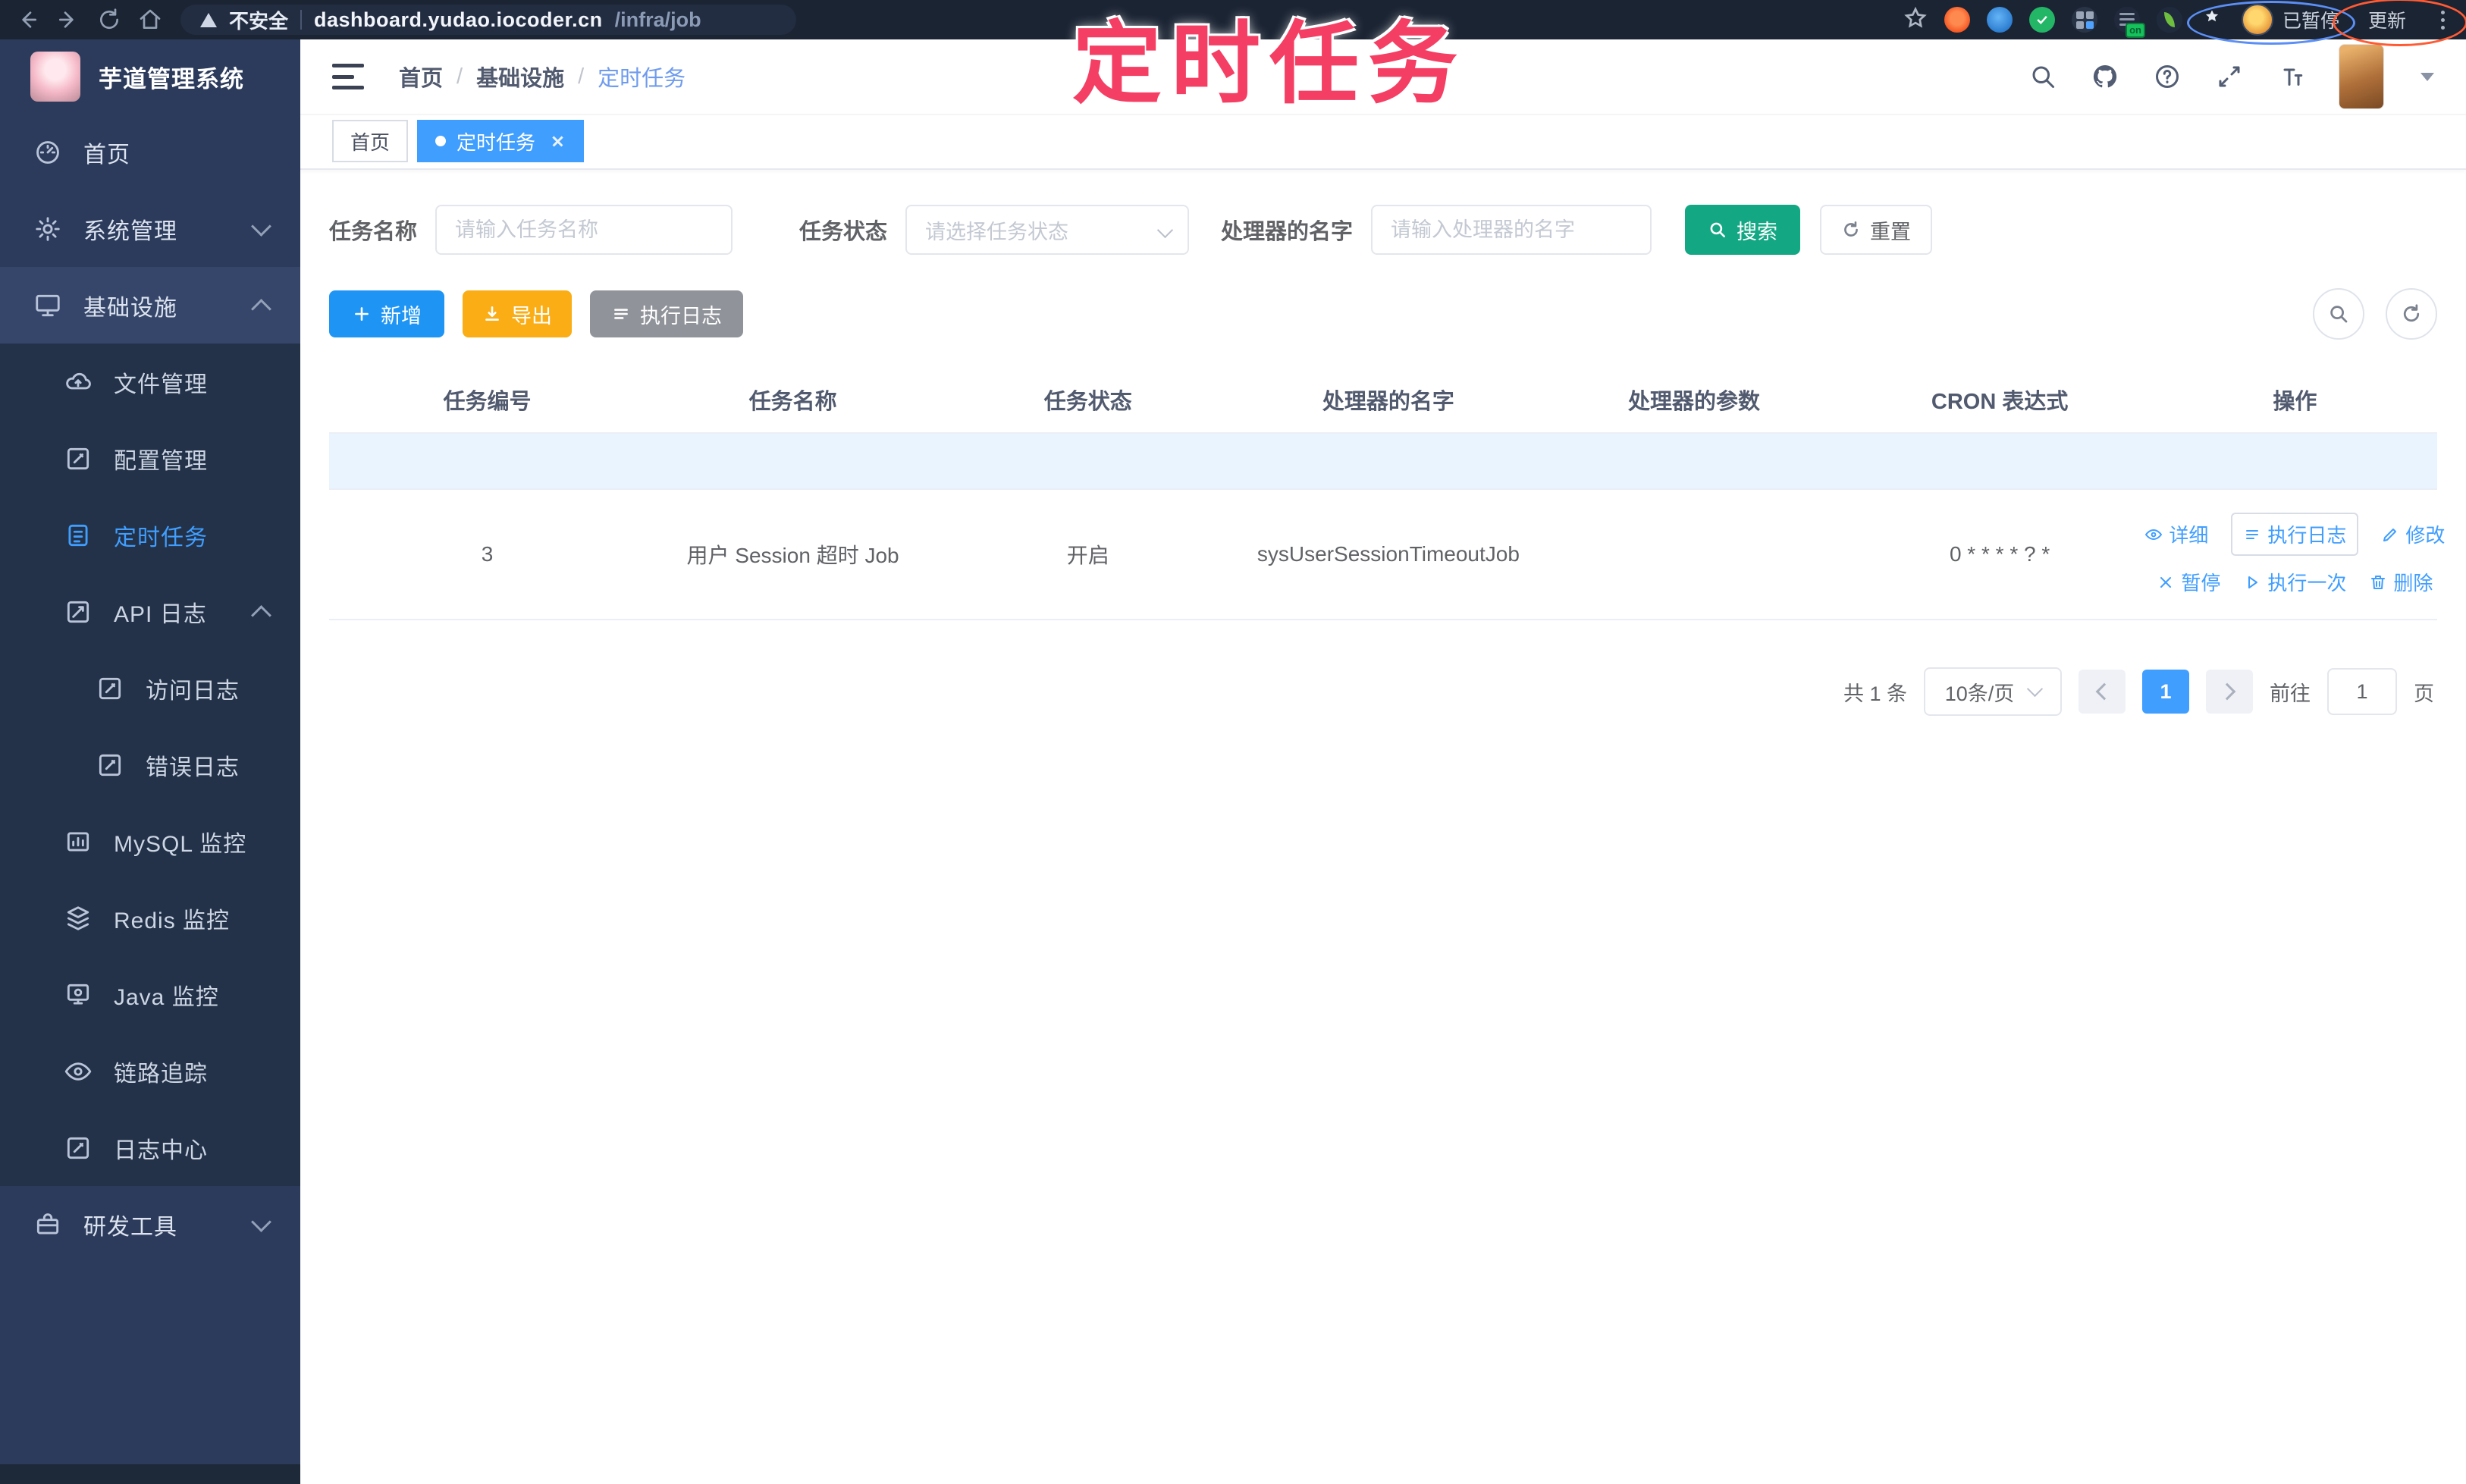  Describe the element at coordinates (1383, 404) in the screenshot. I see `table-header-row: 任务编号 任务名称 任务状态 处理器的名字 处理器的参数 CRON 表达式 操作` at that location.